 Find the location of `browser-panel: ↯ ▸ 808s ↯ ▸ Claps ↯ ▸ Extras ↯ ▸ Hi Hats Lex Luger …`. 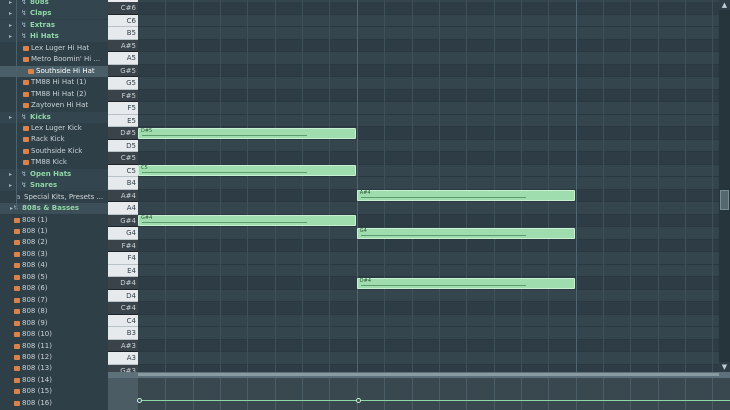

browser-panel: ↯ ▸ 808s ↯ ▸ Claps ↯ ▸ Extras ↯ ▸ Hi Hats Lex Luger … is located at coordinates (54, 205).